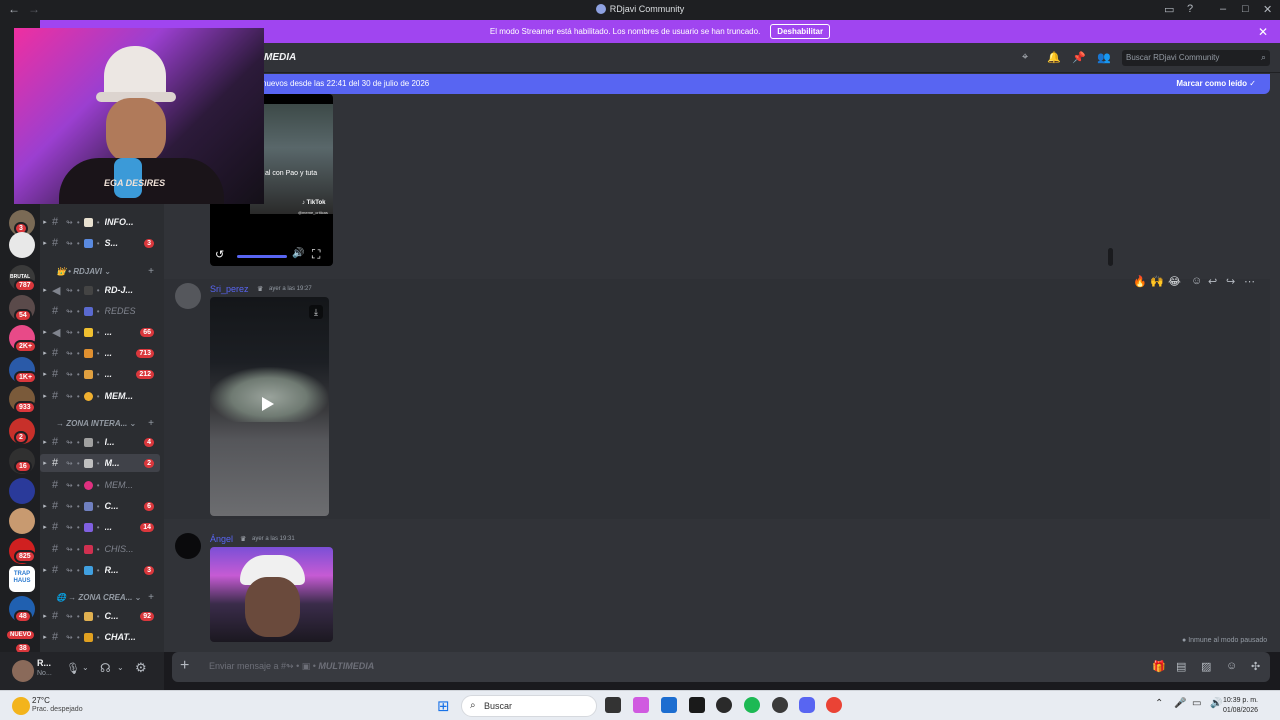  Describe the element at coordinates (221, 539) in the screenshot. I see `message-author: Ángel` at that location.